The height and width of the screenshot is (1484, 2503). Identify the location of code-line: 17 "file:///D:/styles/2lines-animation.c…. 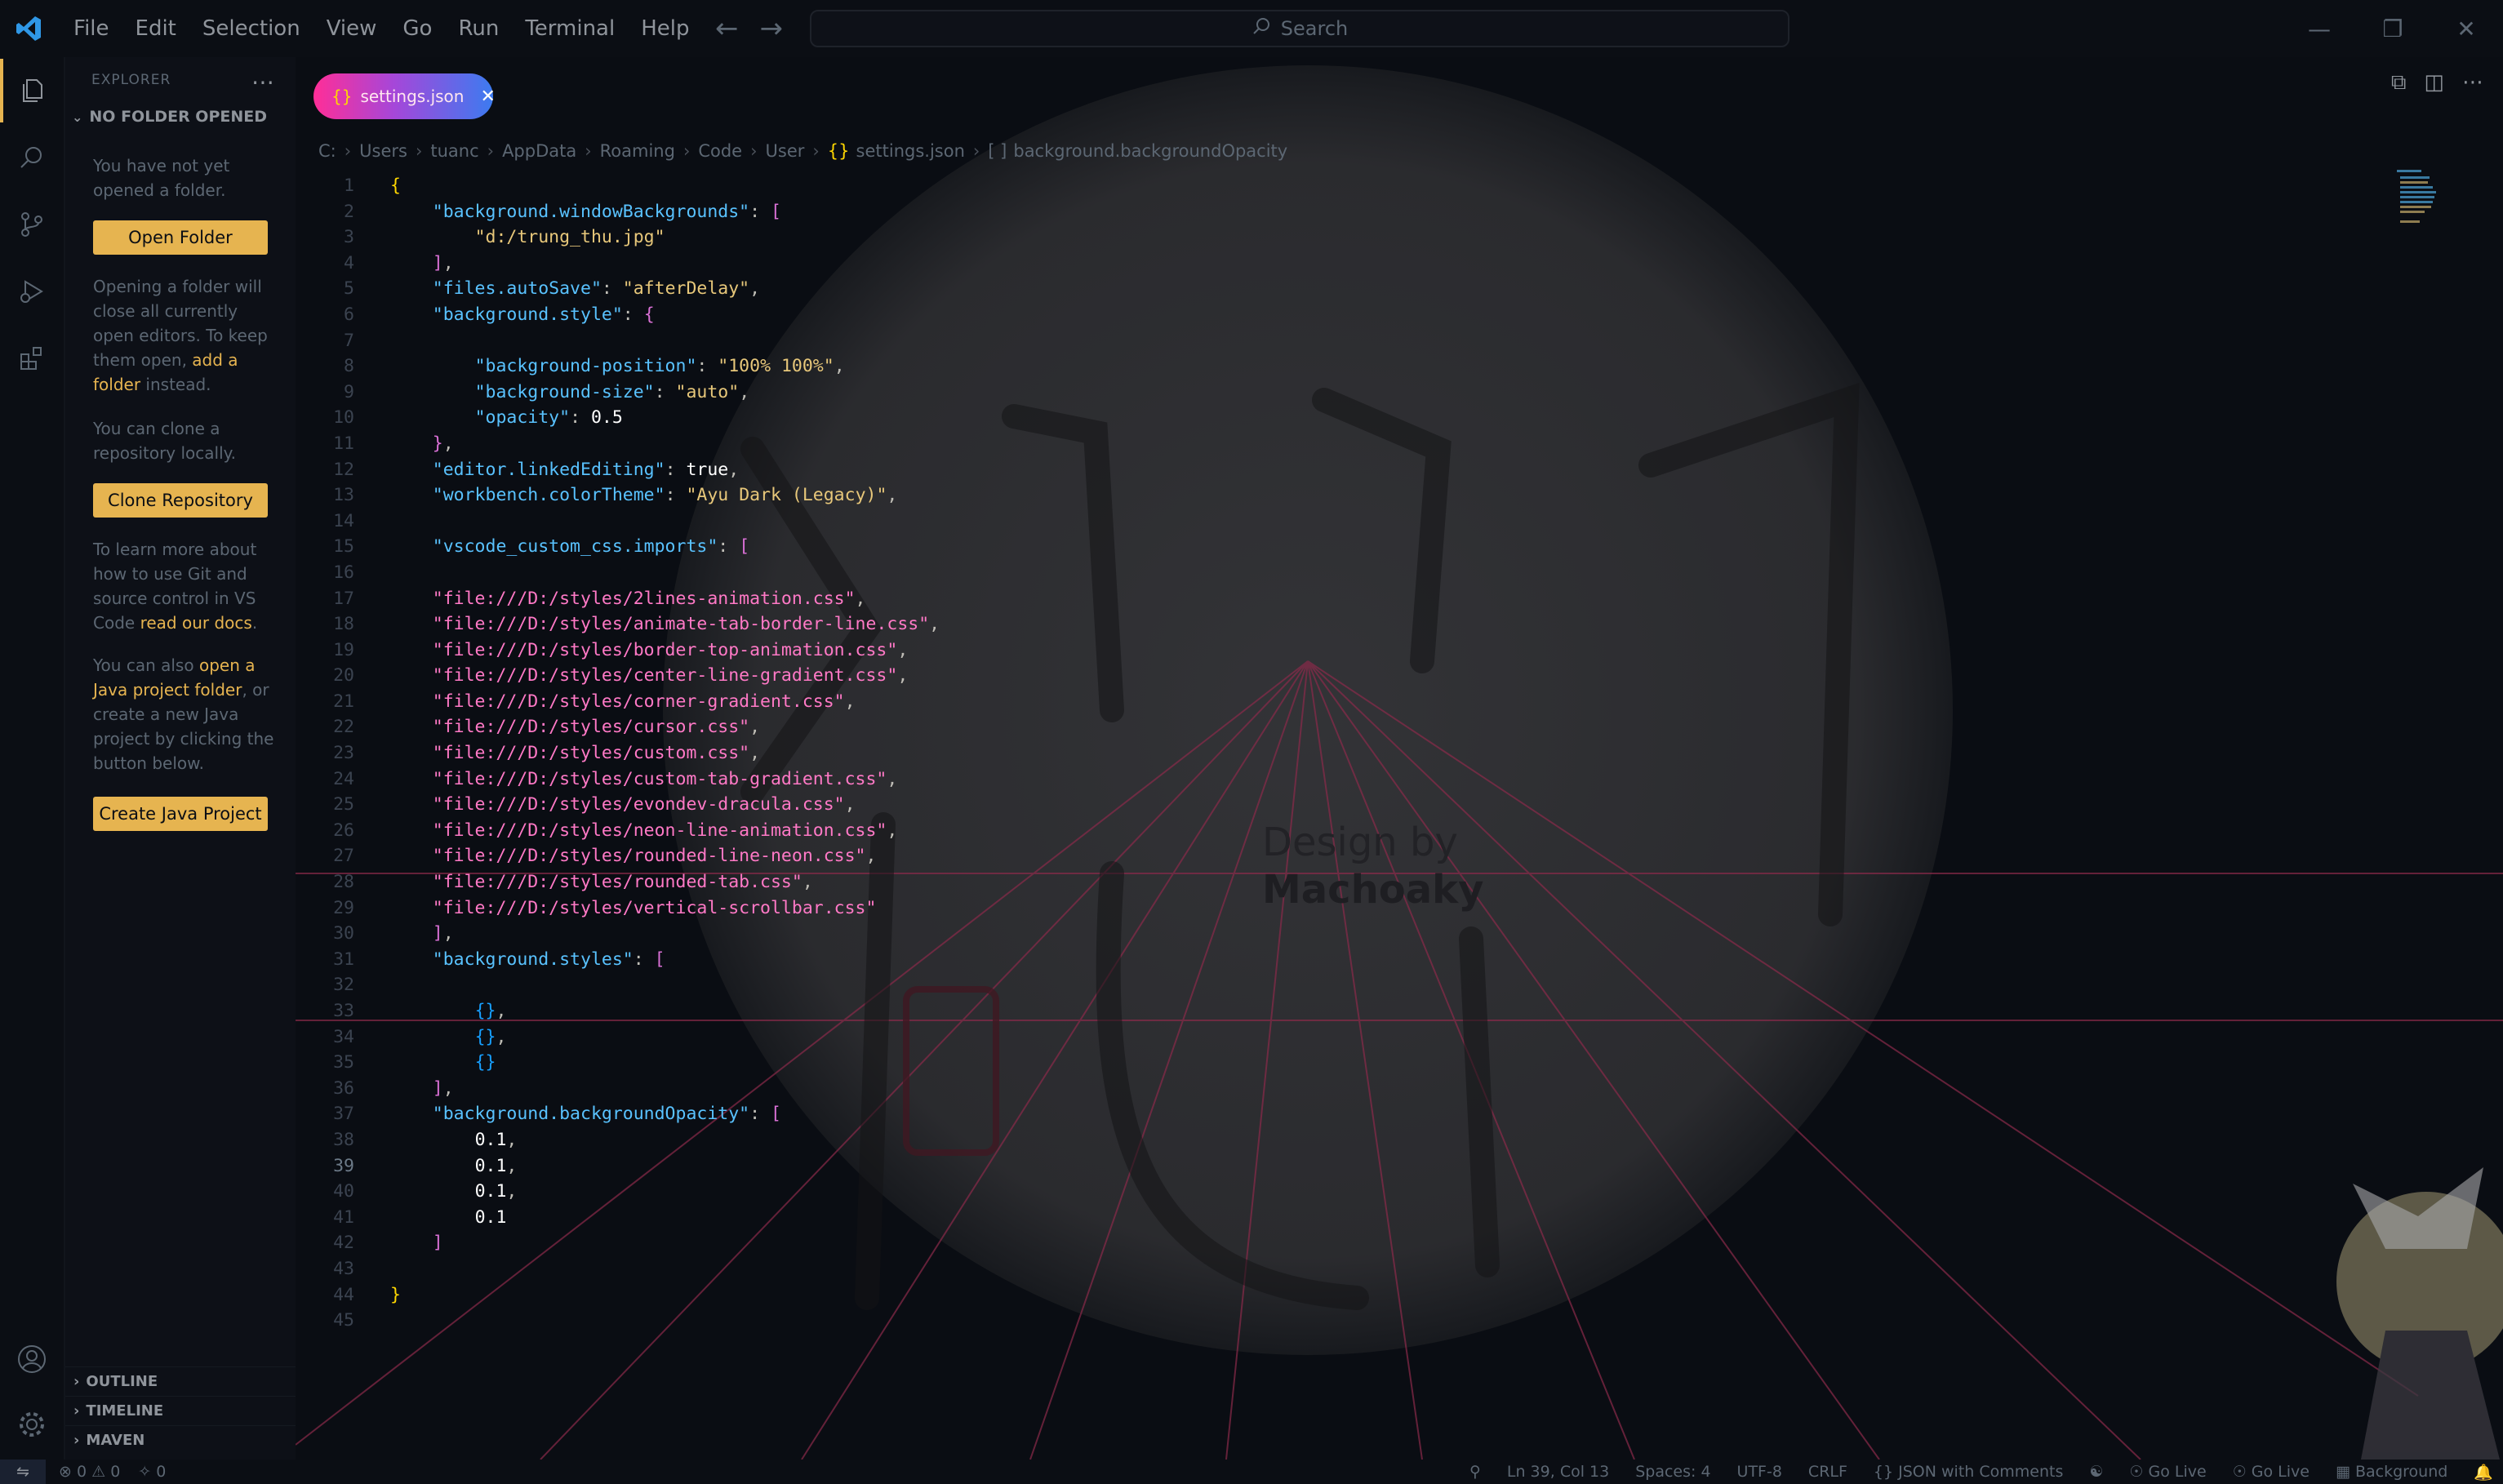
(1357, 599).